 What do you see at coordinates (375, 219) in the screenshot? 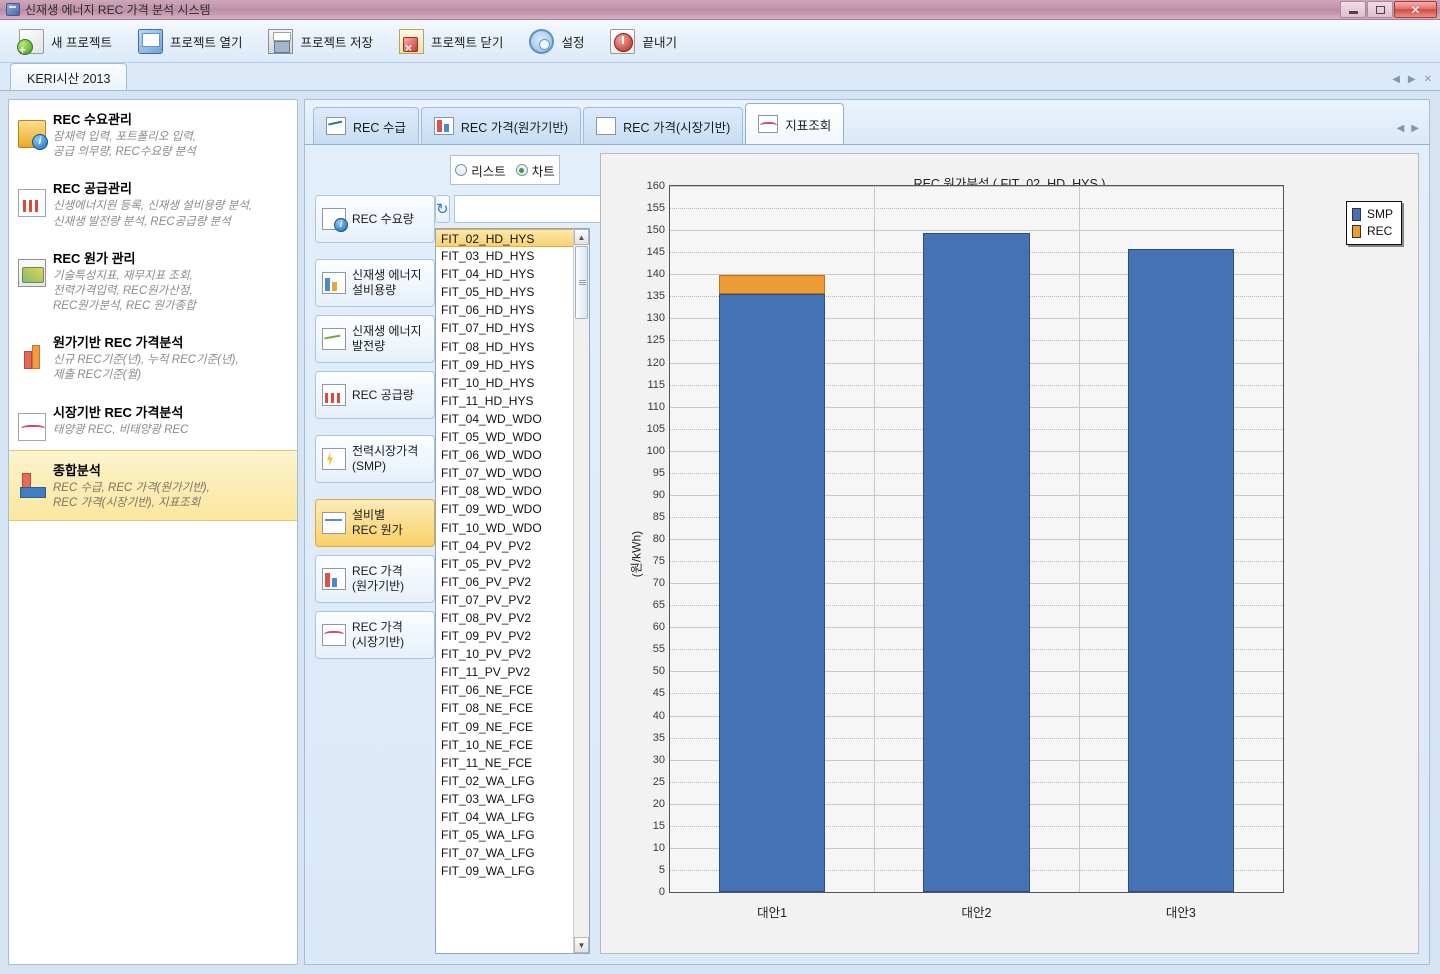
I see `button-rec-demand: REC 수요량` at bounding box center [375, 219].